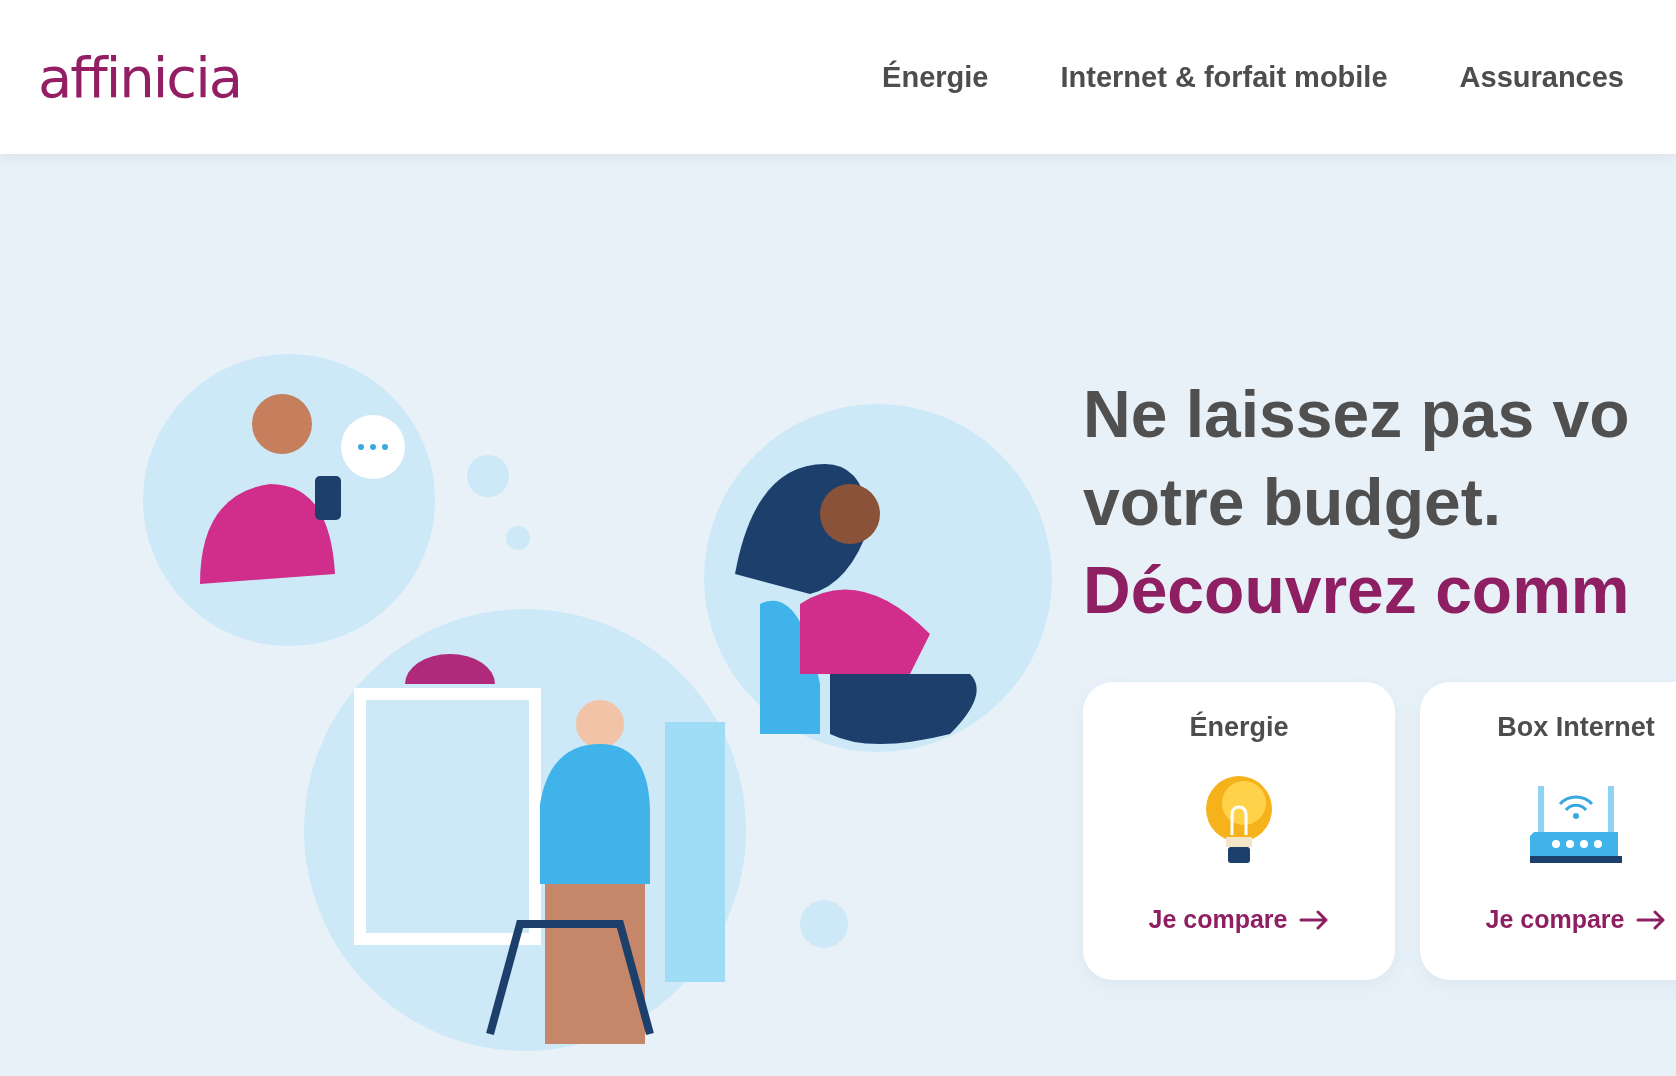 The image size is (1676, 1076). Describe the element at coordinates (1356, 590) in the screenshot. I see `headline-highlight: Découvrez comm` at that location.